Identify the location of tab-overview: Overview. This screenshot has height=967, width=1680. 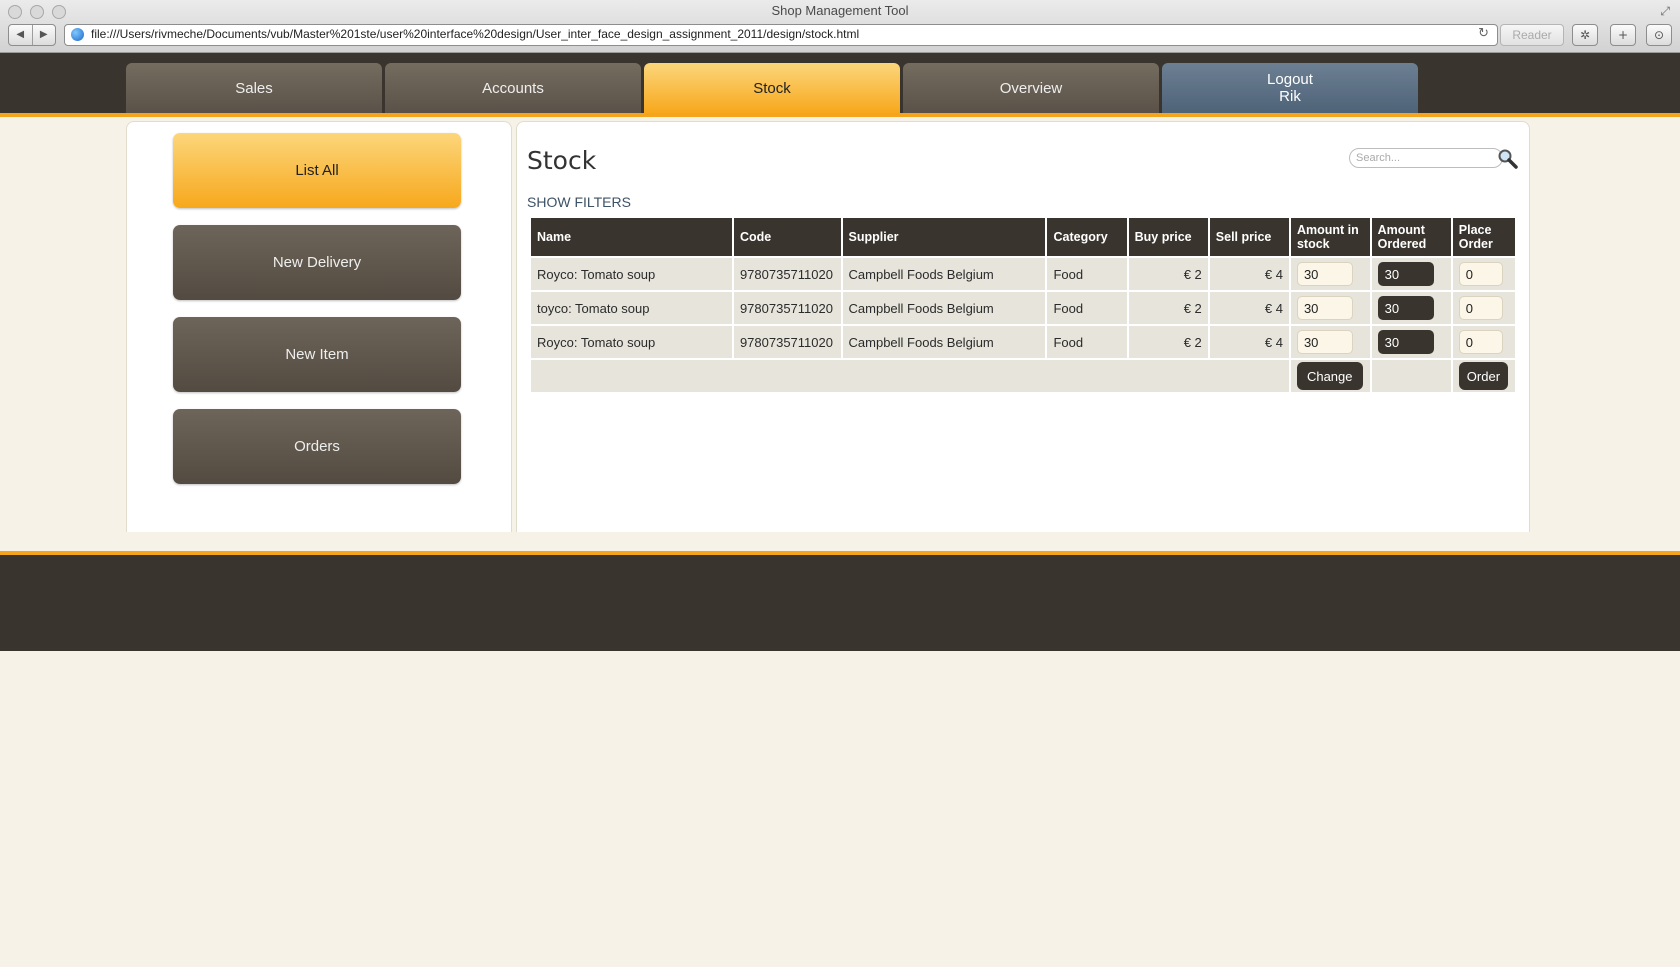
(1031, 88).